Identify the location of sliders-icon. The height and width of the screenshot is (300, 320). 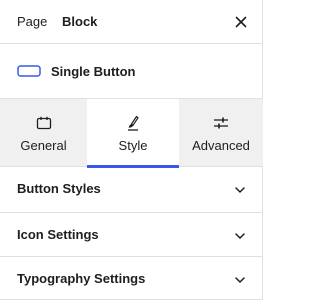
(221, 123).